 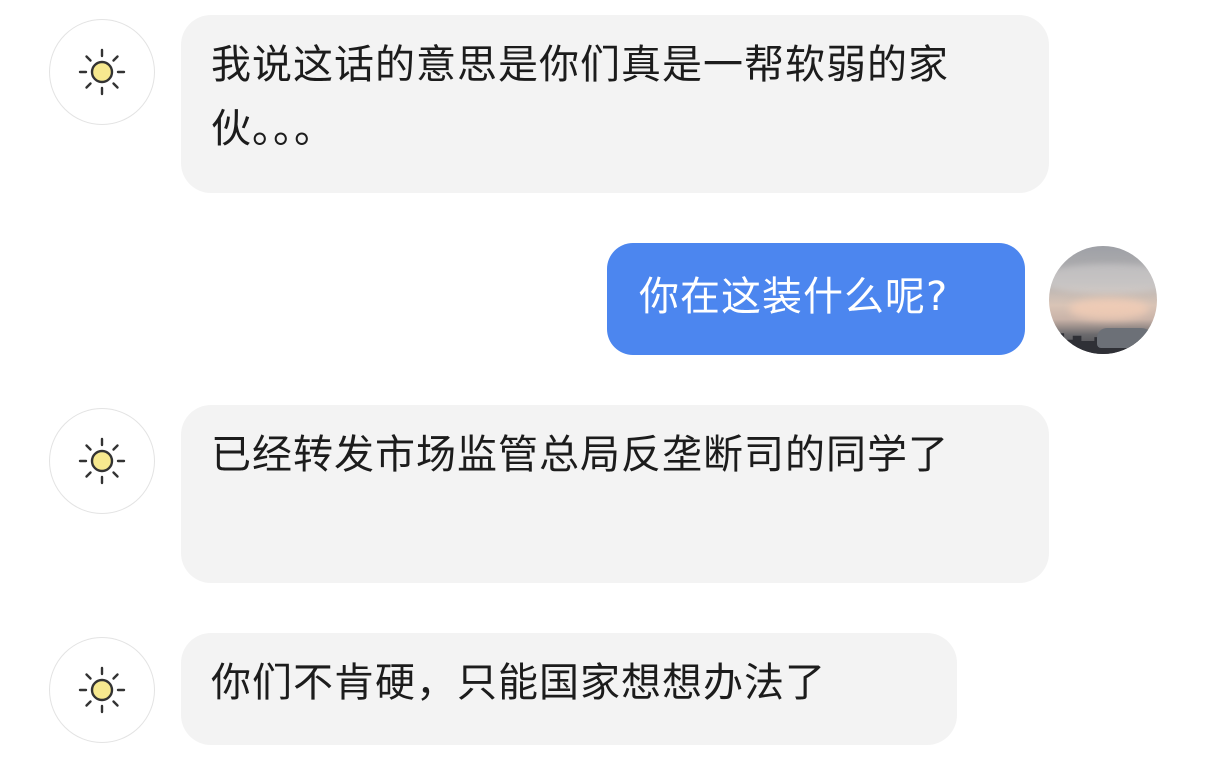 I want to click on message-text: 你们不肯硬，只能国家想想办法了, so click(x=518, y=683).